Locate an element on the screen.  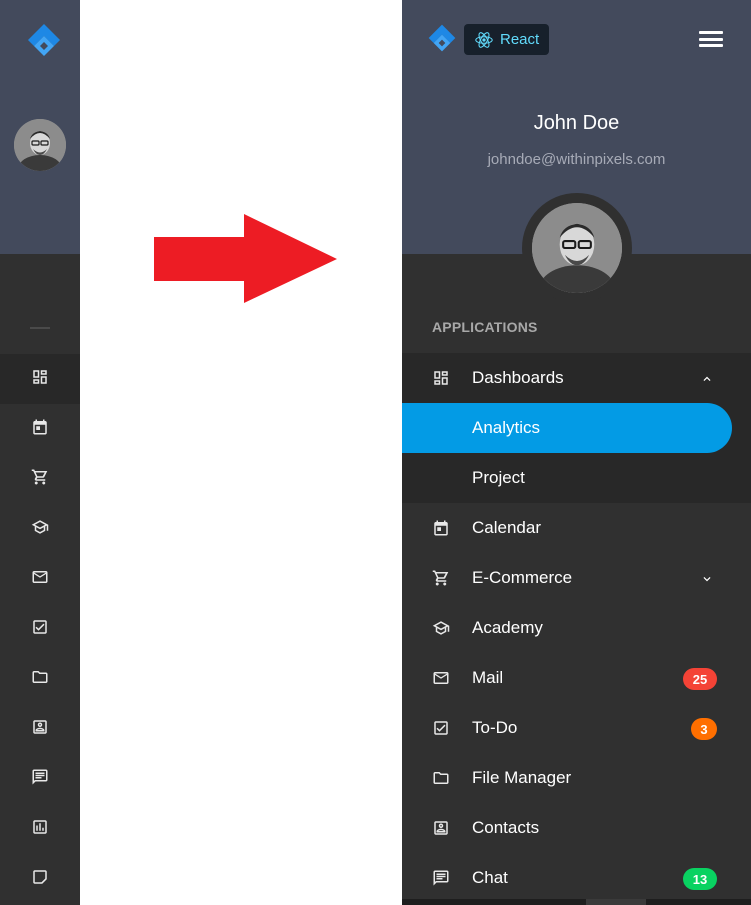
todo-count-badge: 3 is located at coordinates (704, 729).